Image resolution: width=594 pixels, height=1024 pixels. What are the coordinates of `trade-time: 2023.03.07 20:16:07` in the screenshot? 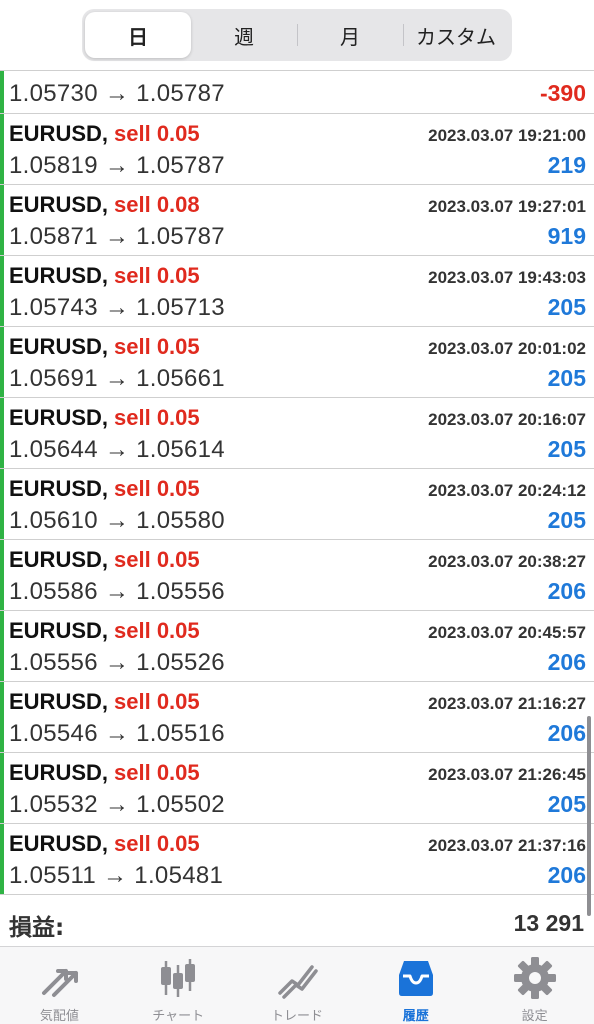 It's located at (507, 419).